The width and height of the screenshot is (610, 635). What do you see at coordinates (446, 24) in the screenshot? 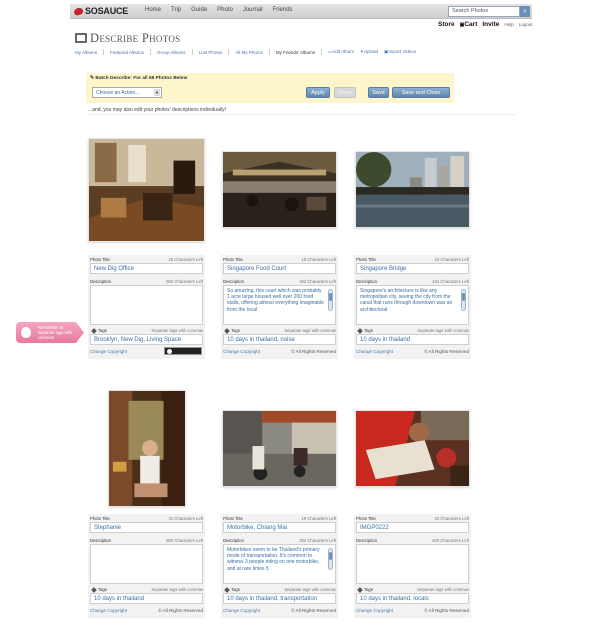
I see `store-link: Store` at bounding box center [446, 24].